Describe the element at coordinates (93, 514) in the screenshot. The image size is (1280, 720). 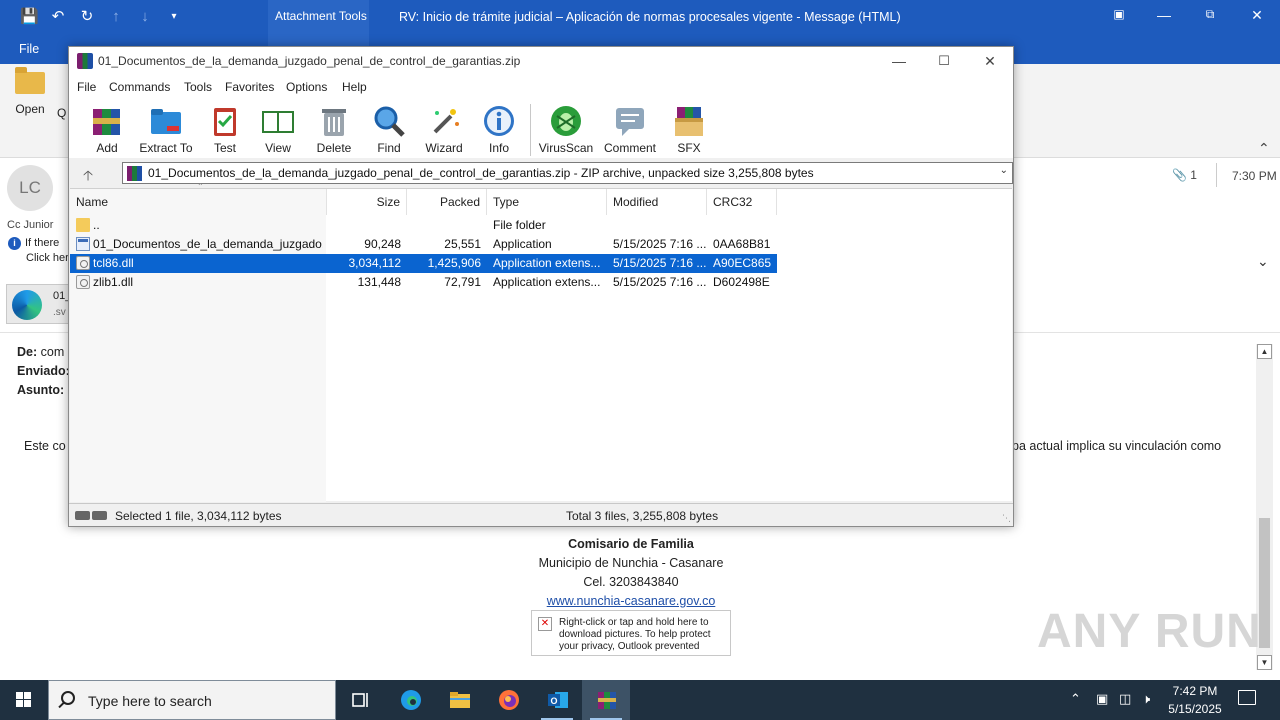
I see `drive-status-icon` at that location.